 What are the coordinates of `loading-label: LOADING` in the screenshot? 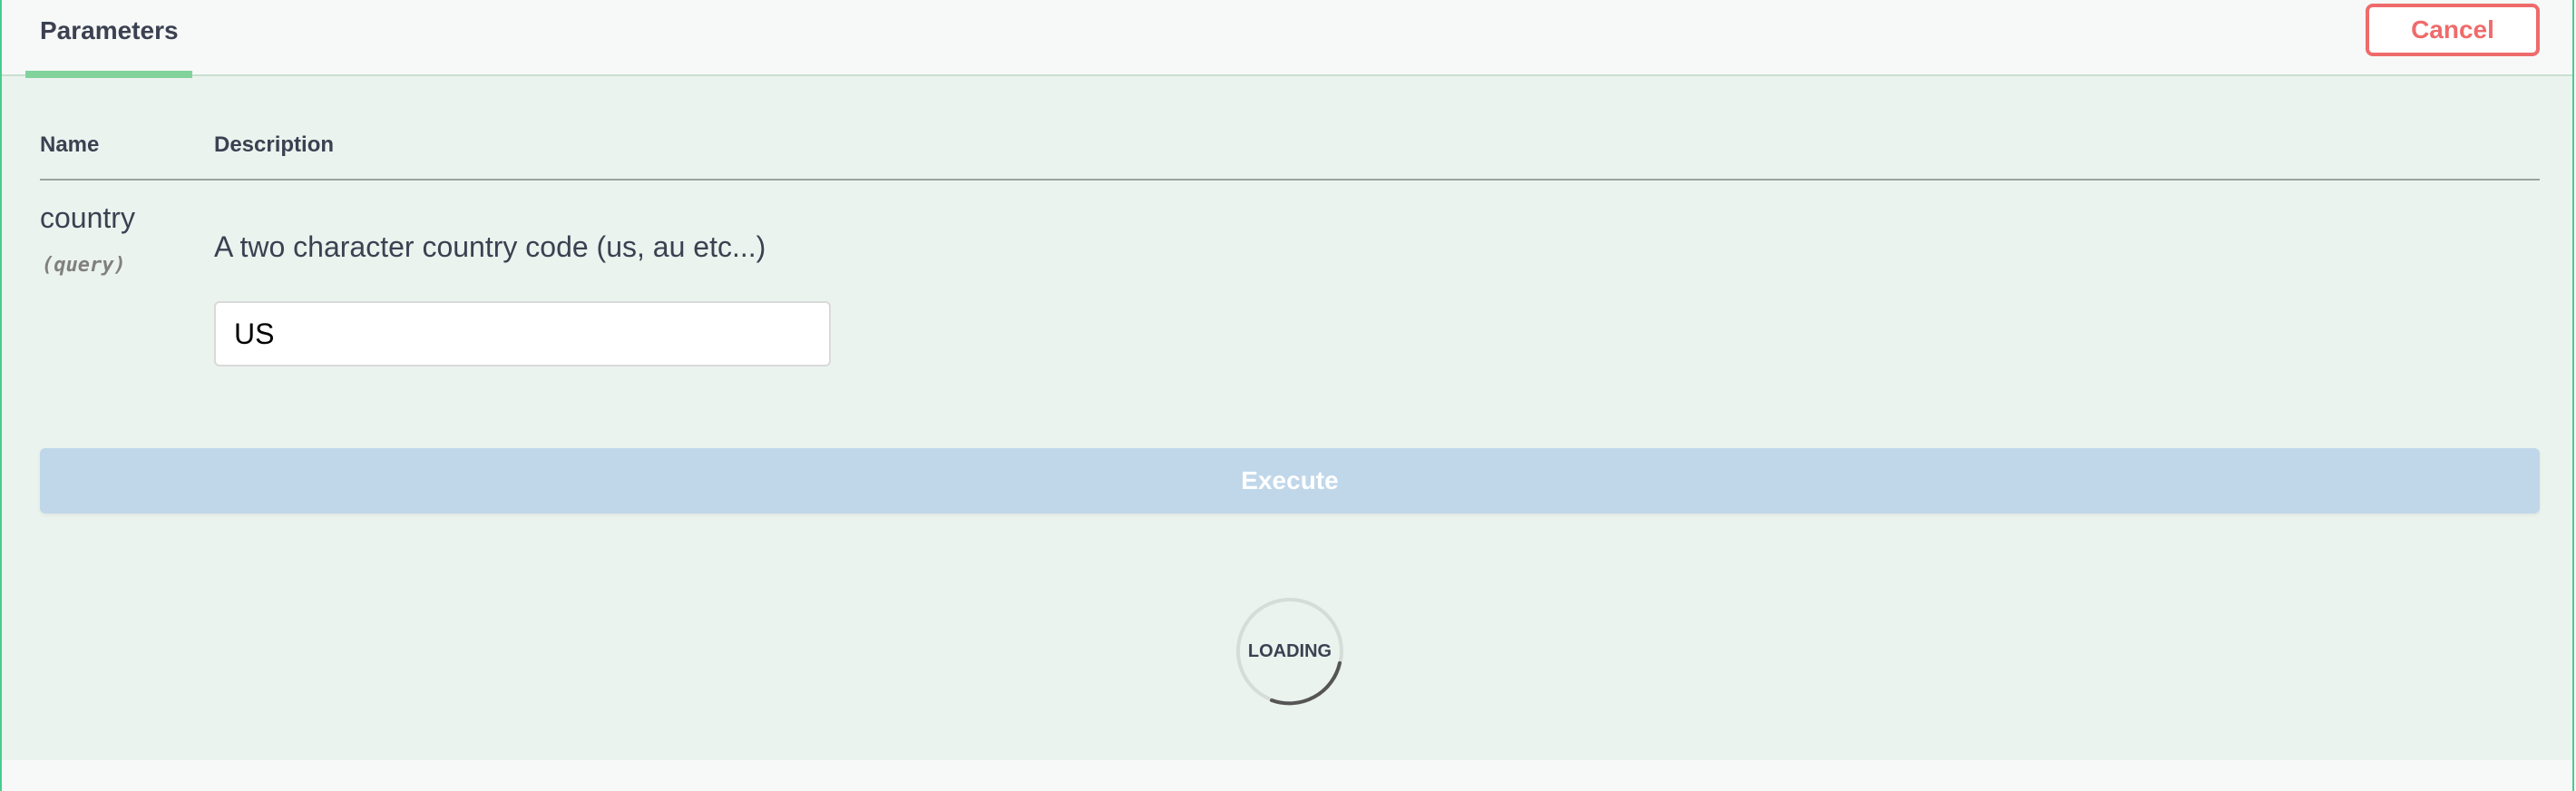 It's located at (1289, 650).